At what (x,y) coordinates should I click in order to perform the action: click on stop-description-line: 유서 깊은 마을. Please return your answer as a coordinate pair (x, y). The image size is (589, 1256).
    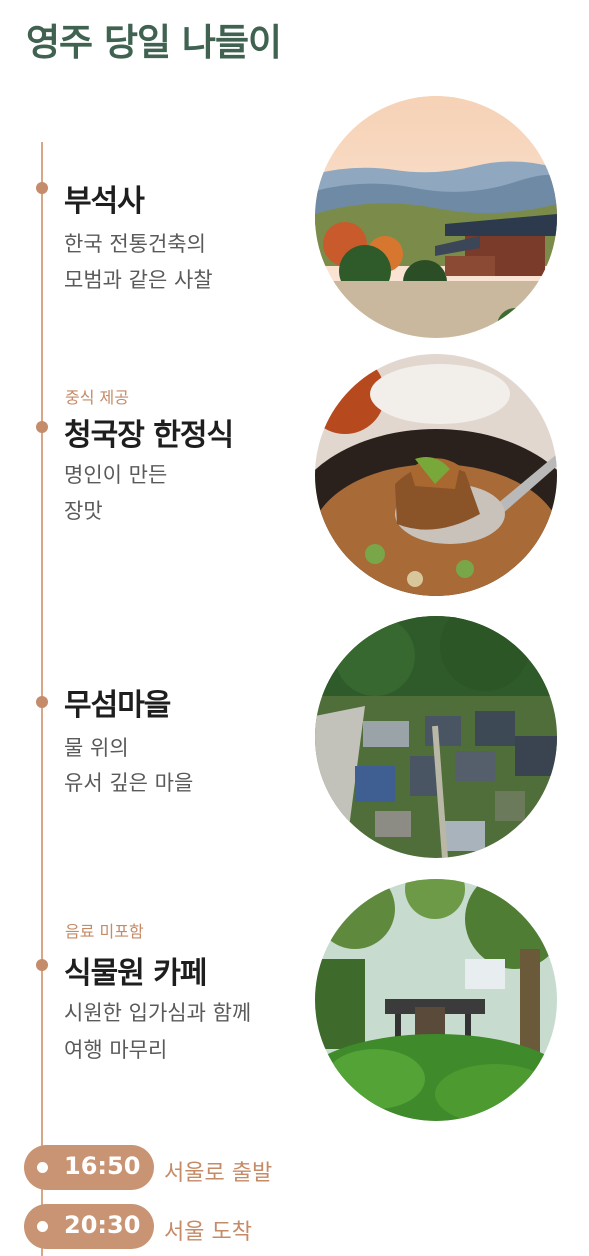
    Looking at the image, I should click on (129, 783).